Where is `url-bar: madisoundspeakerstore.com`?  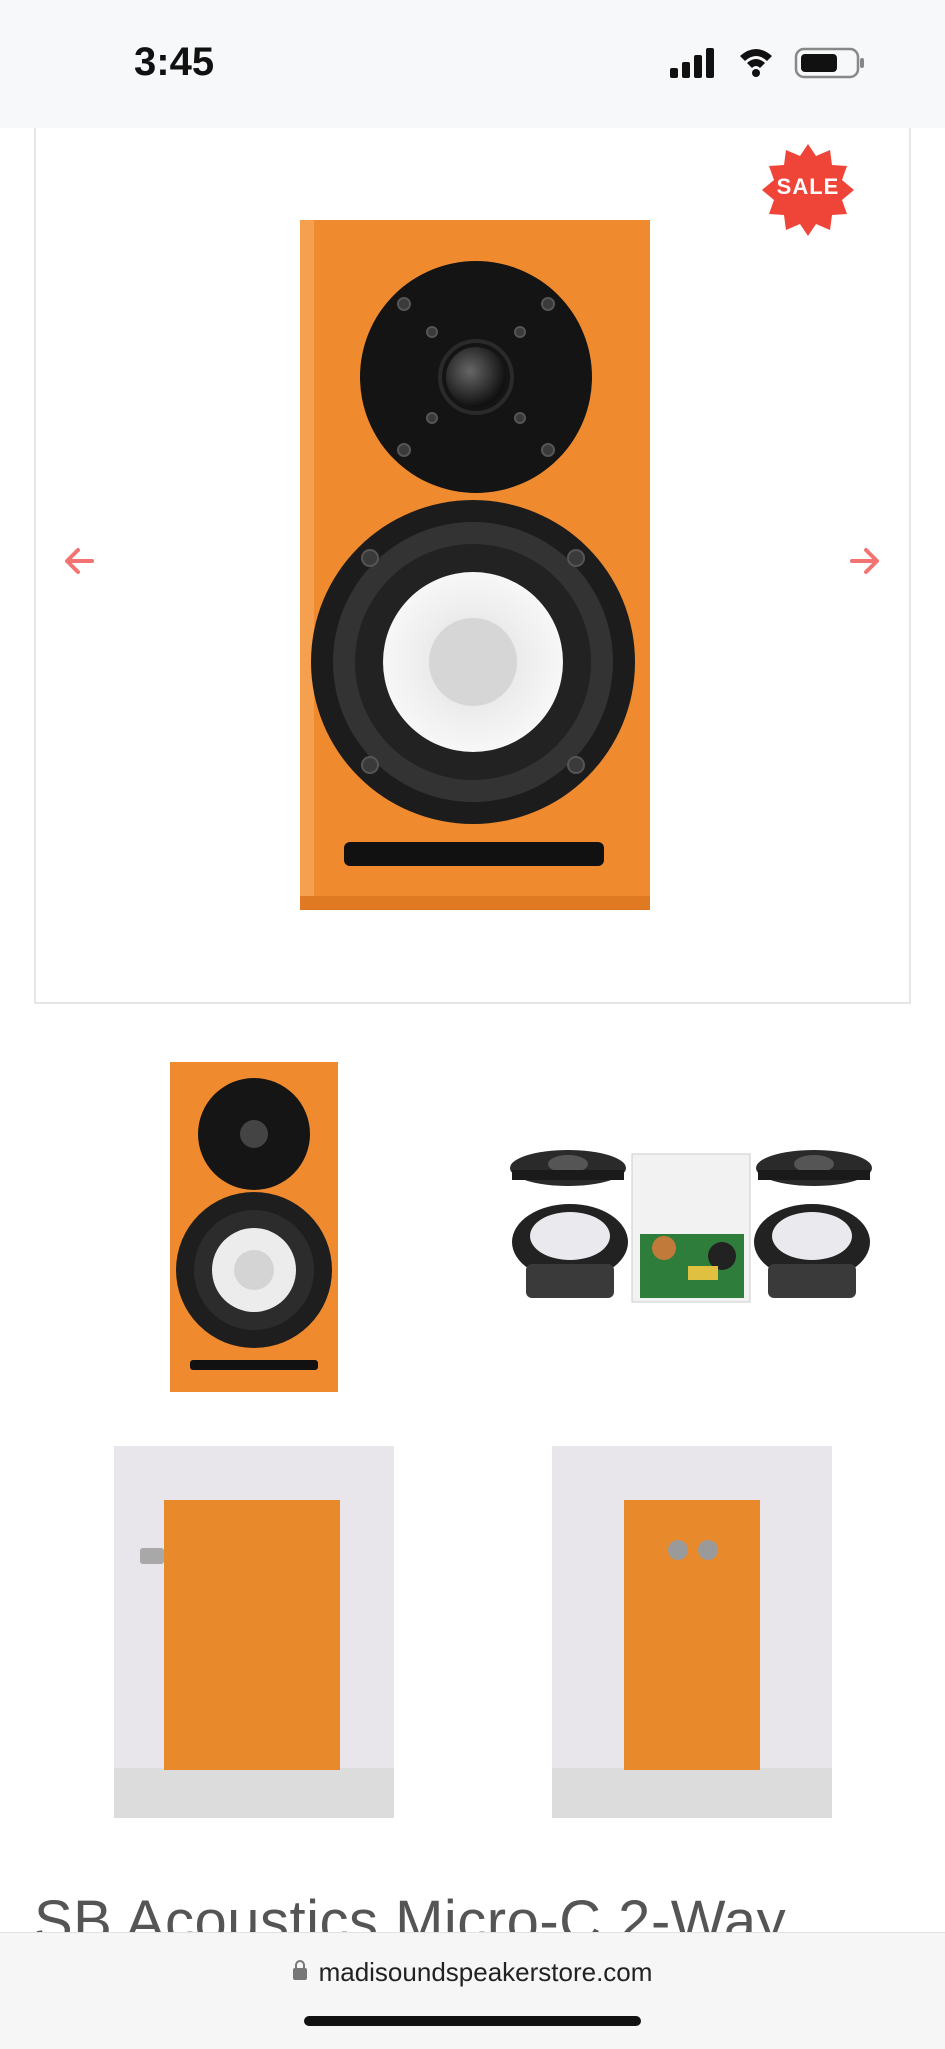
url-bar: madisoundspeakerstore.com is located at coordinates (472, 1972).